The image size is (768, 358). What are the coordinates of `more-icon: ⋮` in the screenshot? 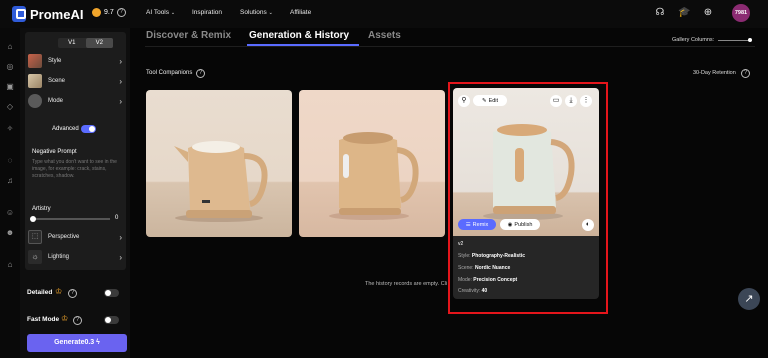 It's located at (586, 101).